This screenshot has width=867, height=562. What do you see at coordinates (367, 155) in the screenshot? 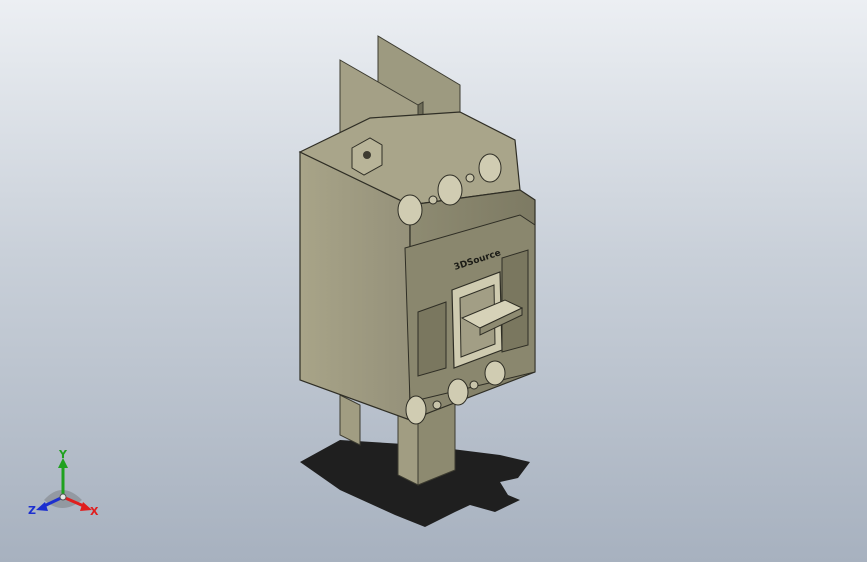
I see `mounting-tab-hole` at bounding box center [367, 155].